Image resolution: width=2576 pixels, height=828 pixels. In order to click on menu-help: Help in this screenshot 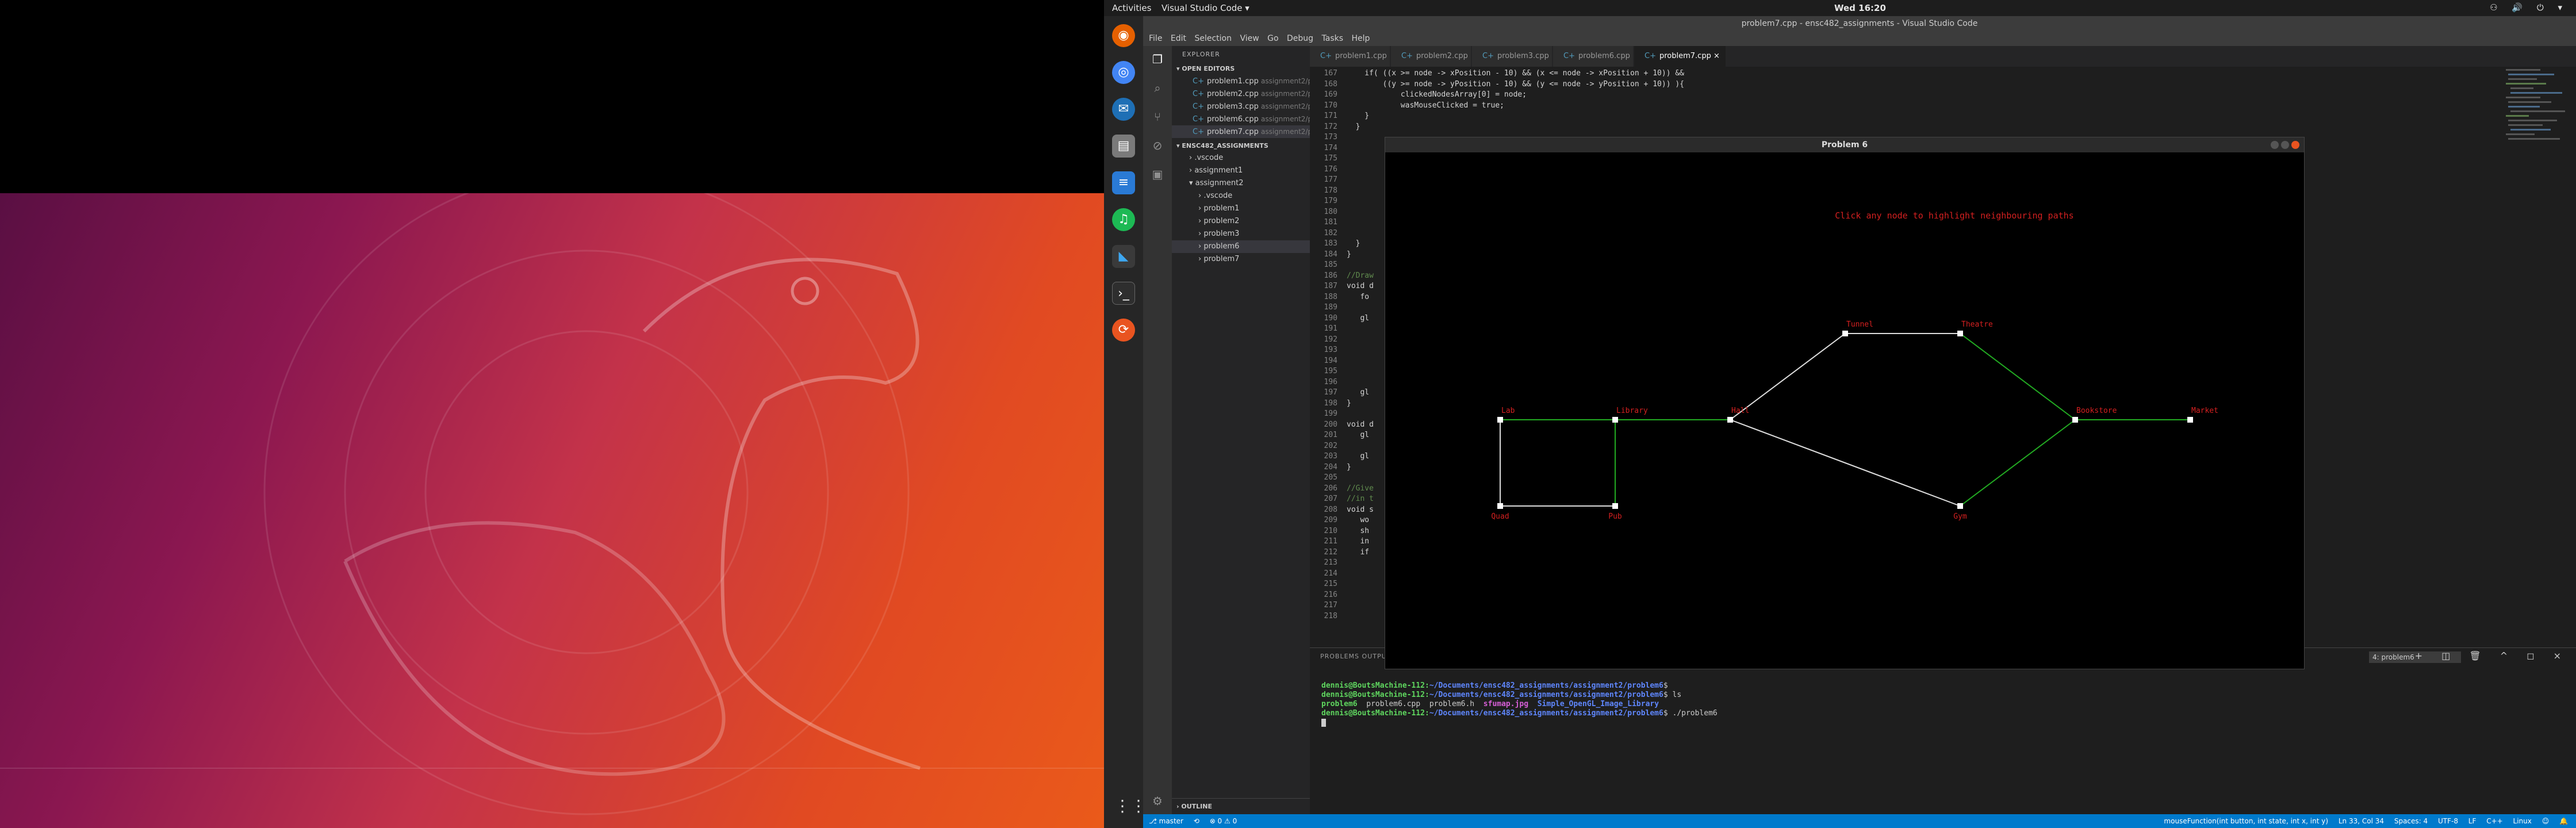, I will do `click(1360, 38)`.